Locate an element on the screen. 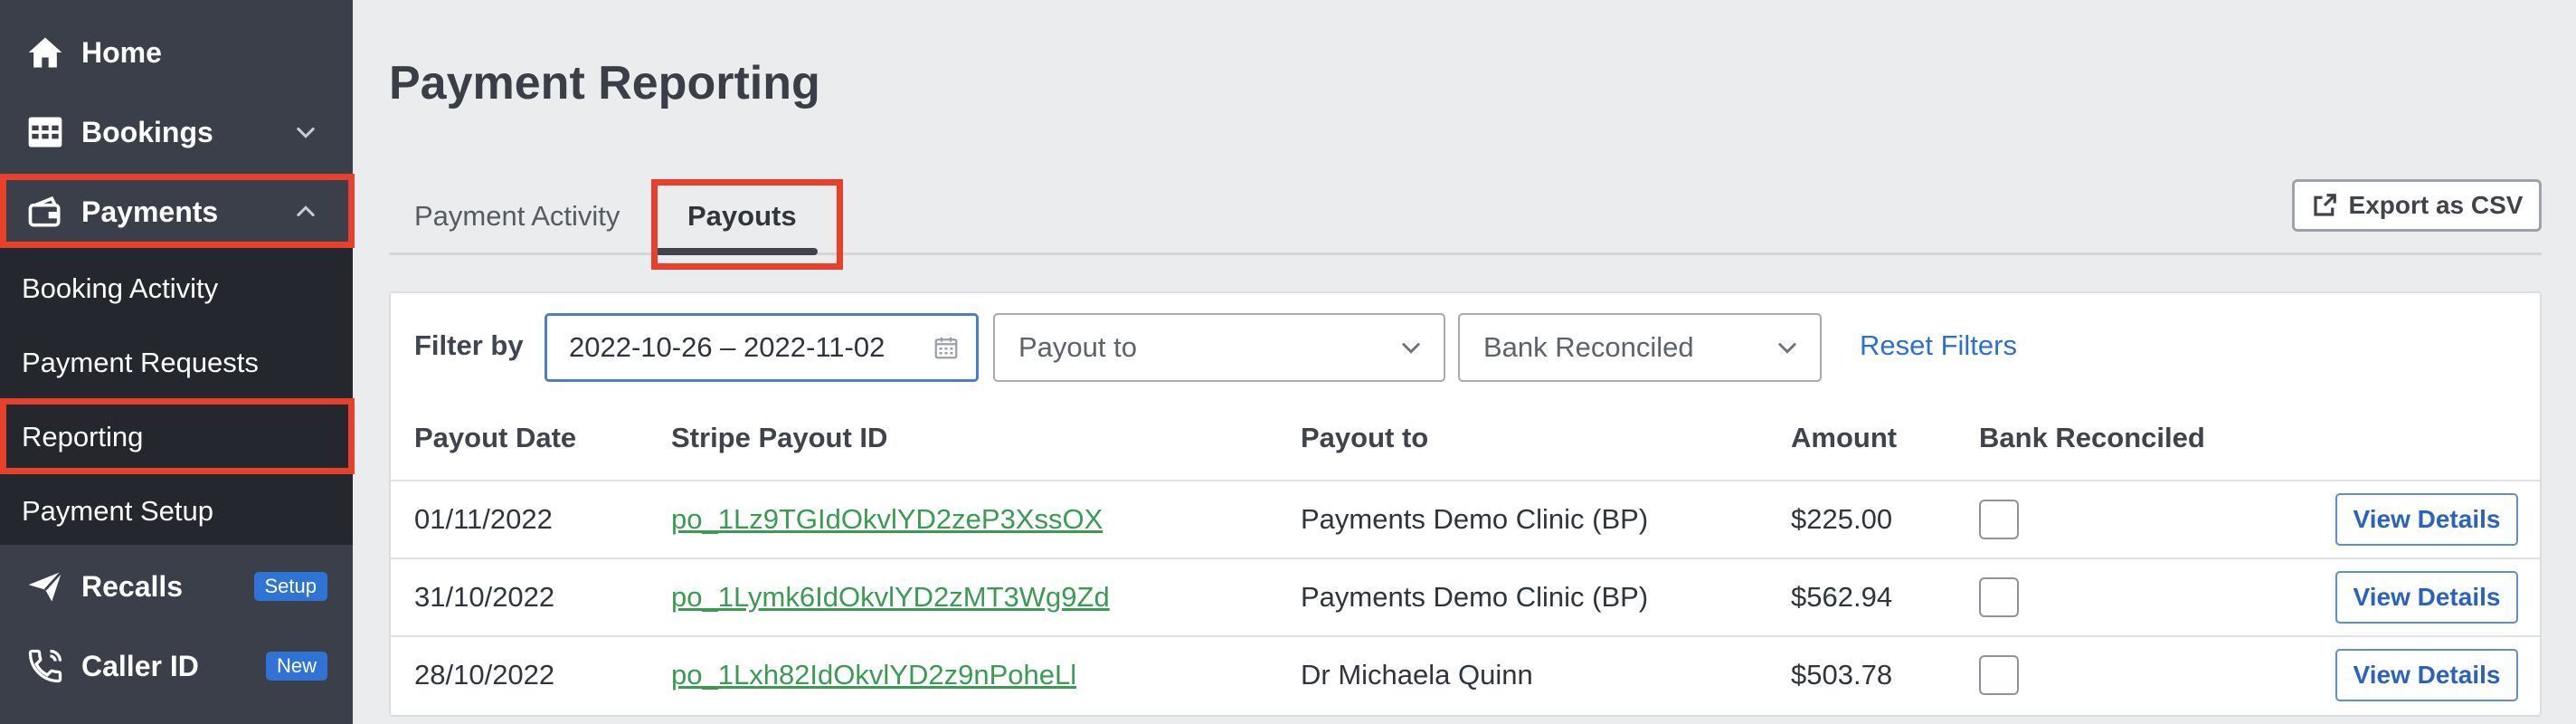 This screenshot has width=2576, height=724. amount-cell: $225.00 is located at coordinates (1842, 519).